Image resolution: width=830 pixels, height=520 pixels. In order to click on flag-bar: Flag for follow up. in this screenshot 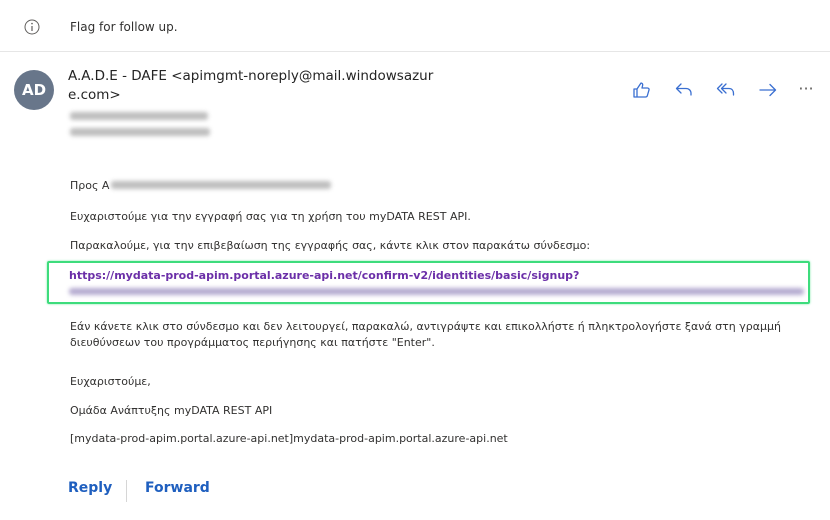, I will do `click(415, 26)`.